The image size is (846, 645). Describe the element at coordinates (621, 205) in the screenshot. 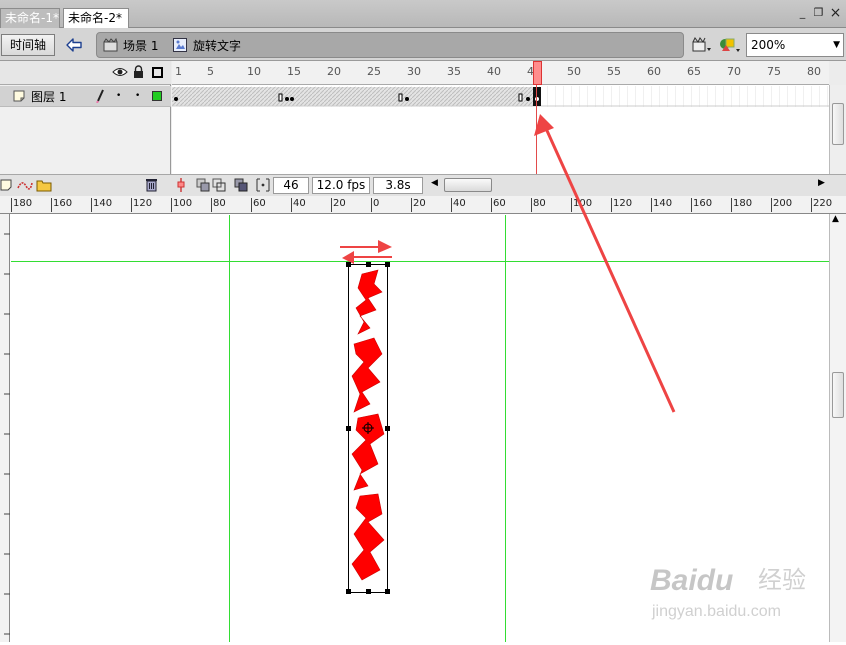

I see `ruler-tick-label: 120` at that location.